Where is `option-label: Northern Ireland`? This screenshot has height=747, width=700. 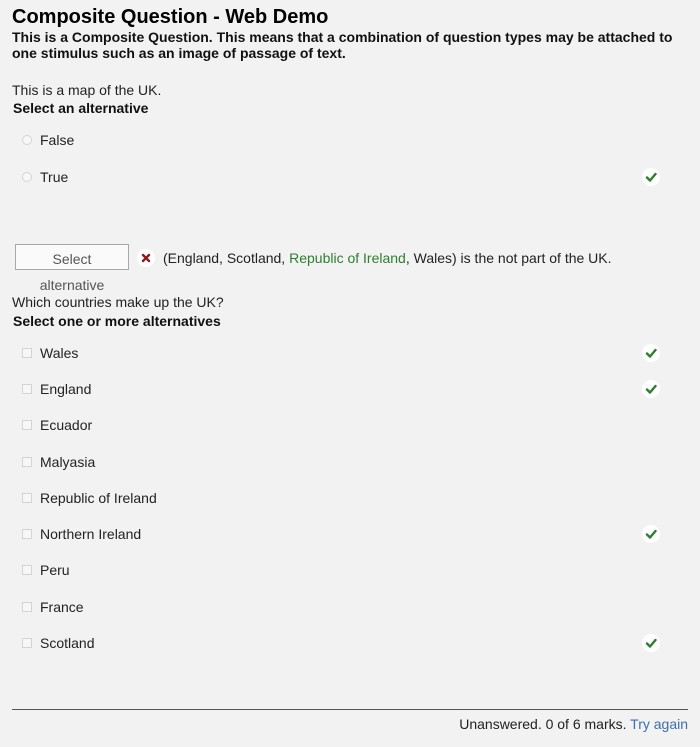
option-label: Northern Ireland is located at coordinates (91, 534).